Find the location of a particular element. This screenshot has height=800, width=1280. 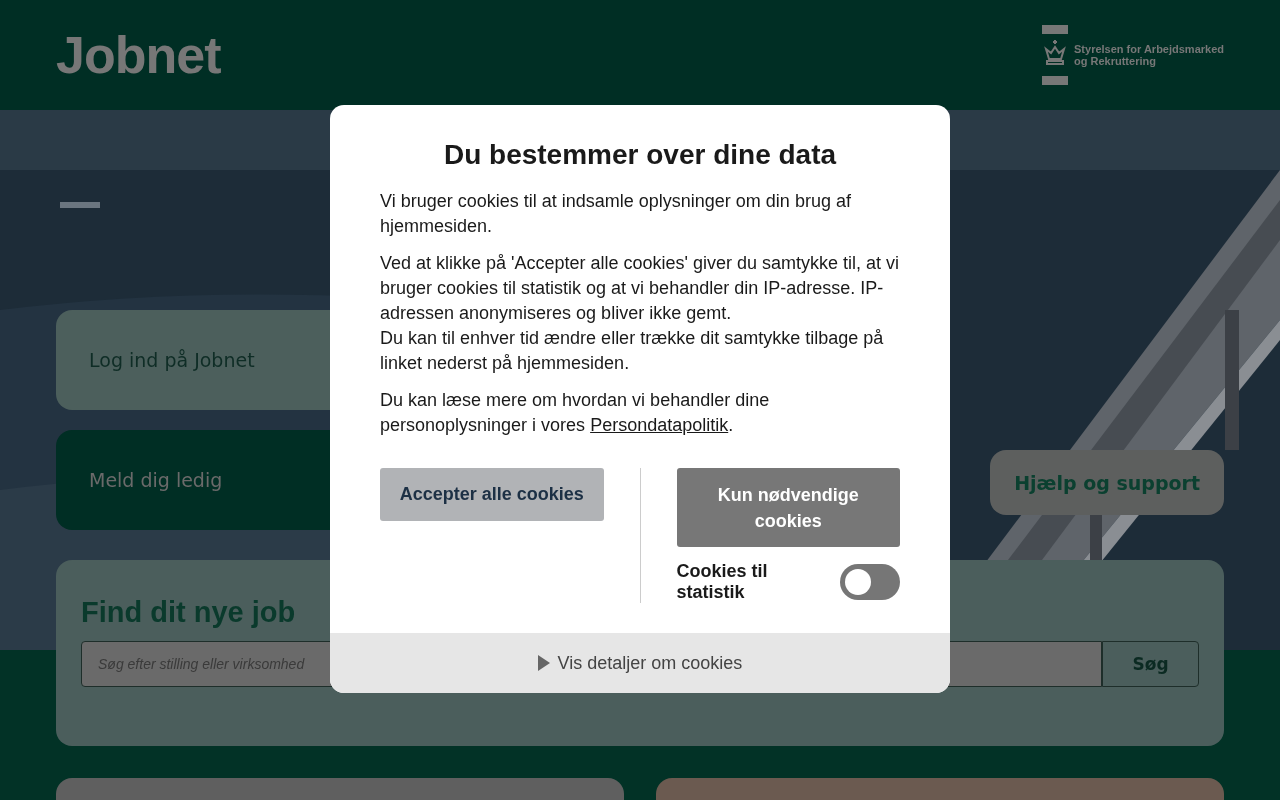

necessary-only-button: Kun nødvendige cookies is located at coordinates (788, 507).